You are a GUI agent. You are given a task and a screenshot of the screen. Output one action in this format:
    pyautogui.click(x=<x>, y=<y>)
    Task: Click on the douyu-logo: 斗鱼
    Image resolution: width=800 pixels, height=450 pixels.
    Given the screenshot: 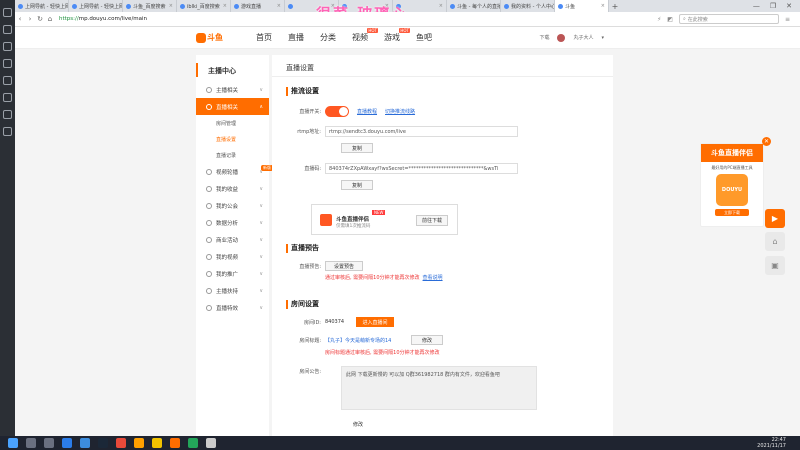 What is the action you would take?
    pyautogui.click(x=216, y=38)
    